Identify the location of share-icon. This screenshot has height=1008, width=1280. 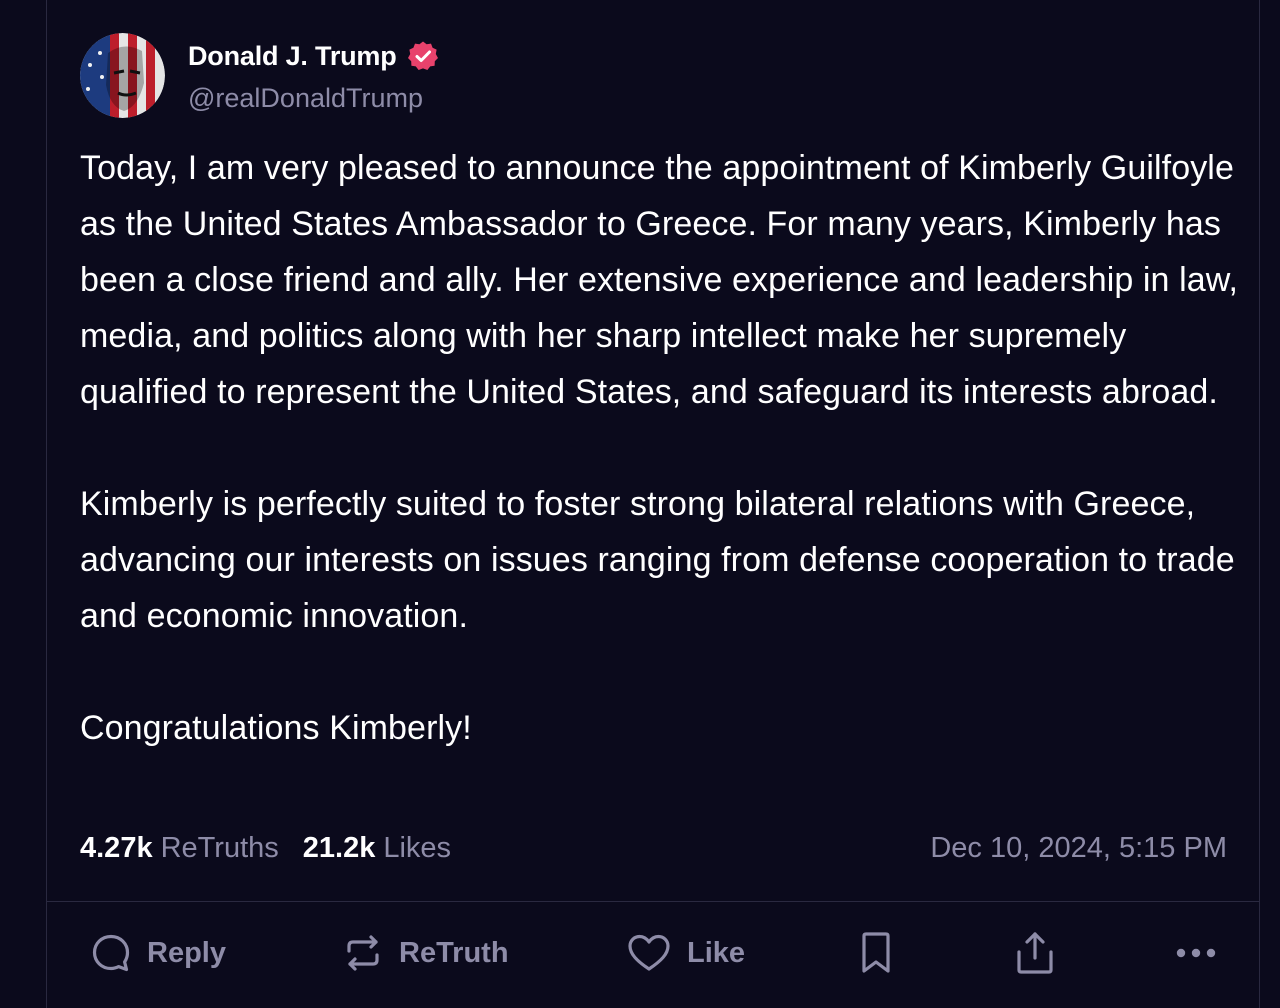
(1035, 953).